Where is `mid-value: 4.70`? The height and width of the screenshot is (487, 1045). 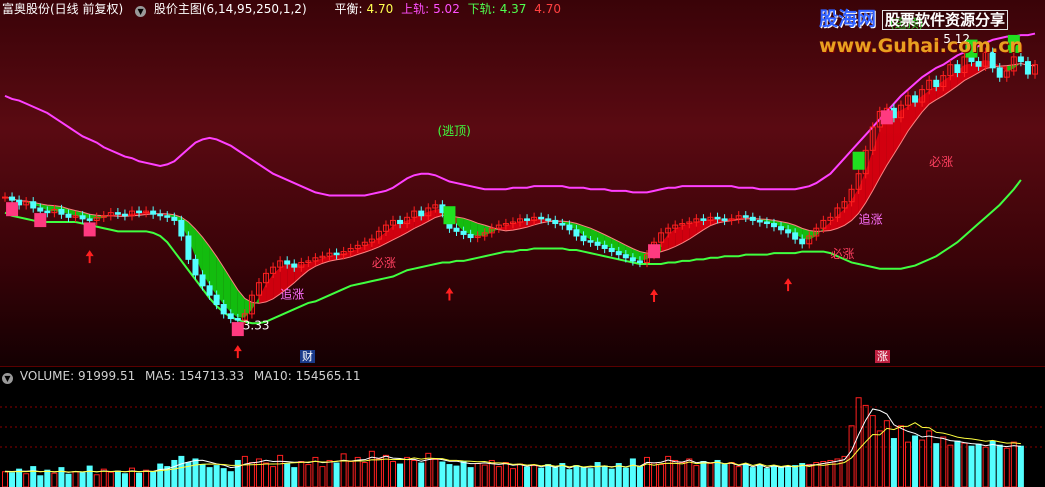 mid-value: 4.70 is located at coordinates (380, 9).